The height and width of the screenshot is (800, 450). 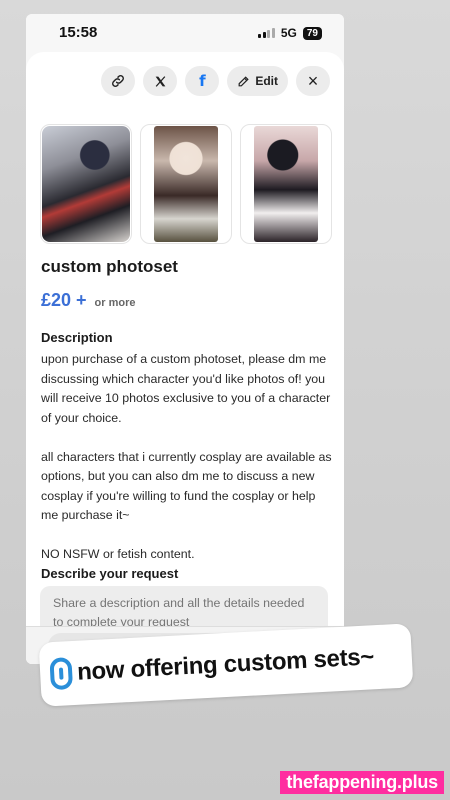 What do you see at coordinates (64, 300) in the screenshot?
I see `price-amount: £20 +` at bounding box center [64, 300].